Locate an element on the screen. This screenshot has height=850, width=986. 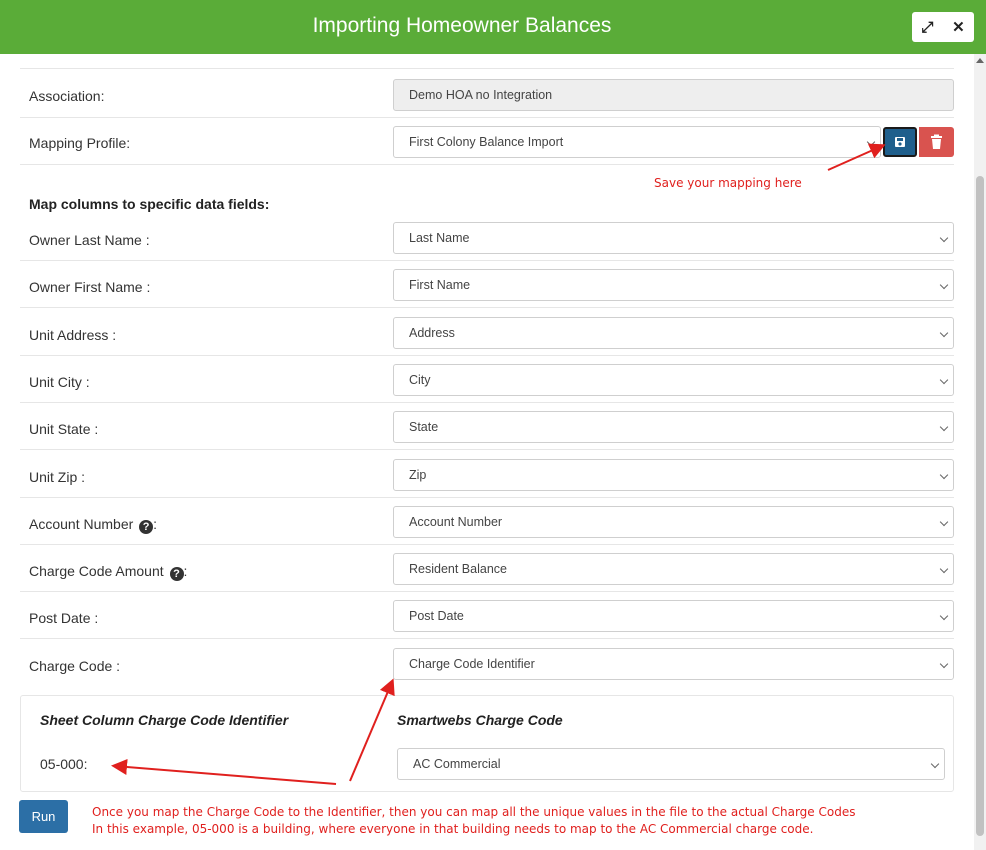
field-select: Address is located at coordinates (673, 333).